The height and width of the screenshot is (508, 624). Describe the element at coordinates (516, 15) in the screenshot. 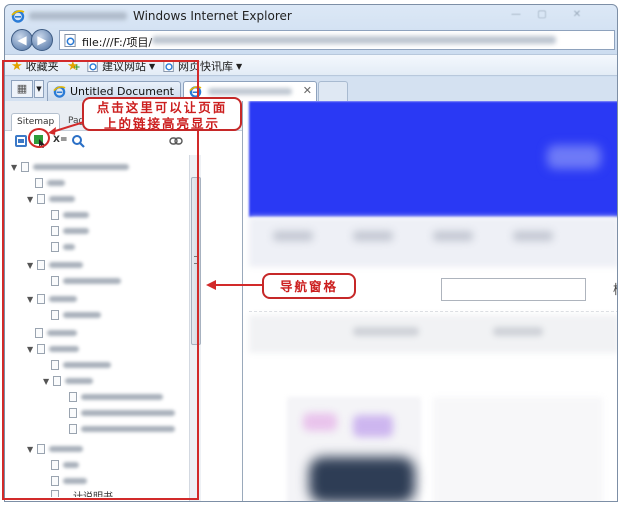

I see `minimize-button: —` at that location.